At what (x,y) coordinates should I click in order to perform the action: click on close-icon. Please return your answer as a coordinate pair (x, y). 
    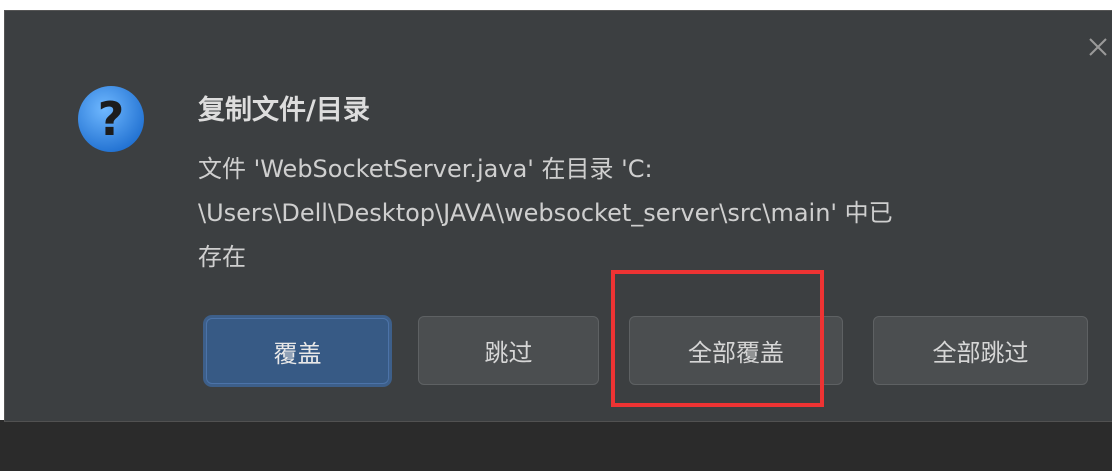
    Looking at the image, I should click on (1098, 47).